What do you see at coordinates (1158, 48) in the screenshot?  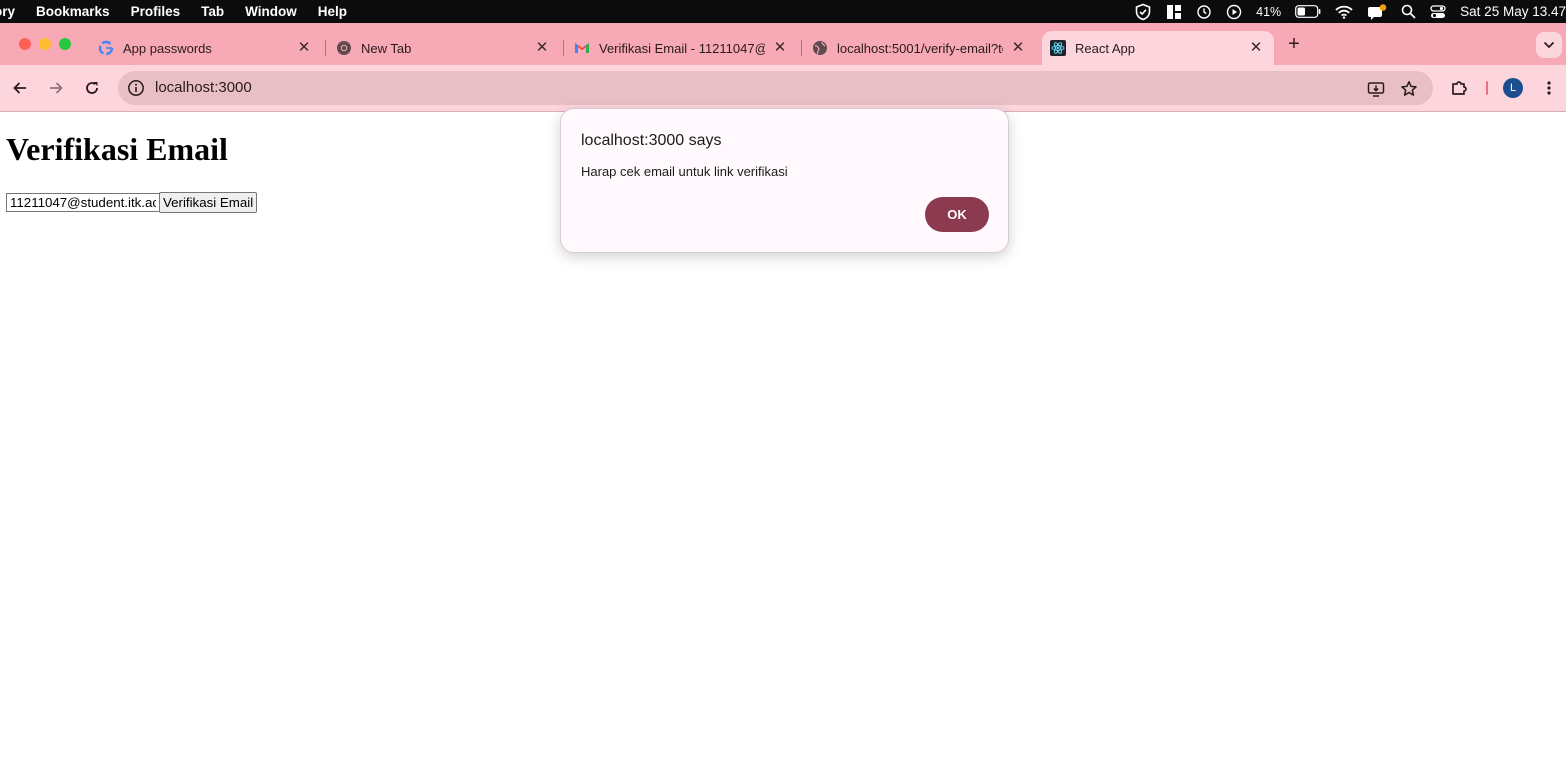 I see `tab-react-app: React App ✕` at bounding box center [1158, 48].